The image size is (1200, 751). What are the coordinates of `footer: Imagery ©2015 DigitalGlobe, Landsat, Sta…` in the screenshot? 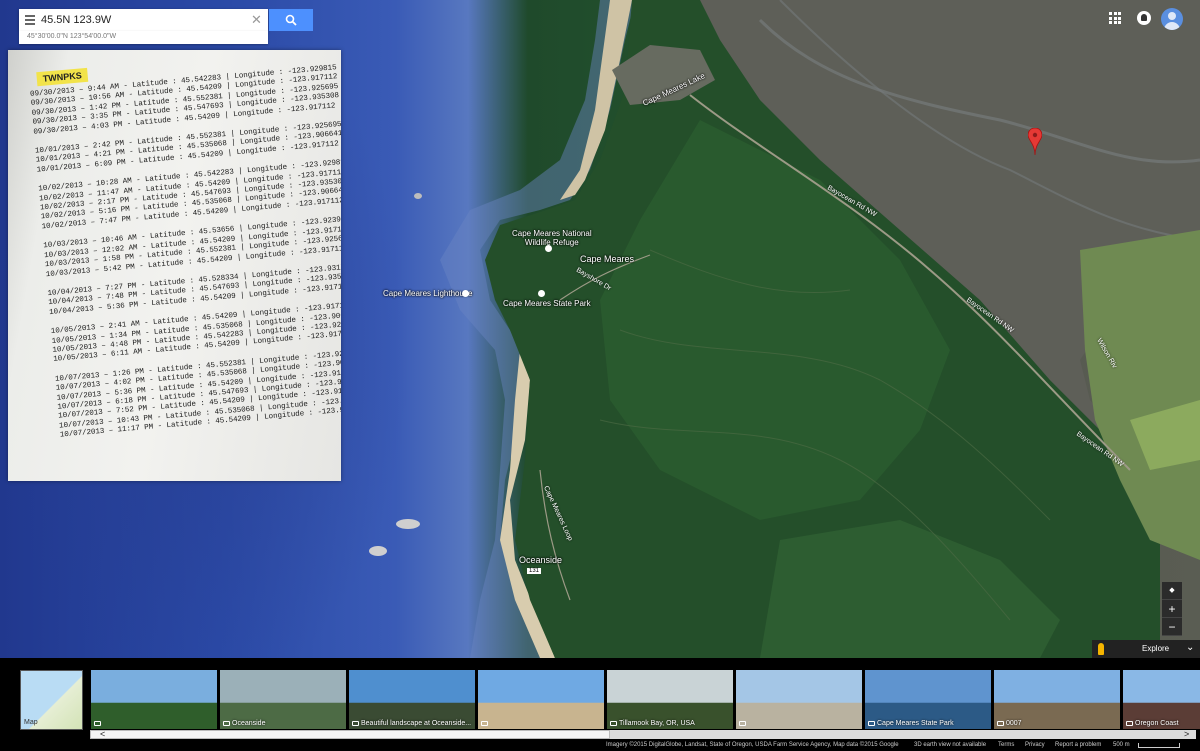 It's located at (600, 745).